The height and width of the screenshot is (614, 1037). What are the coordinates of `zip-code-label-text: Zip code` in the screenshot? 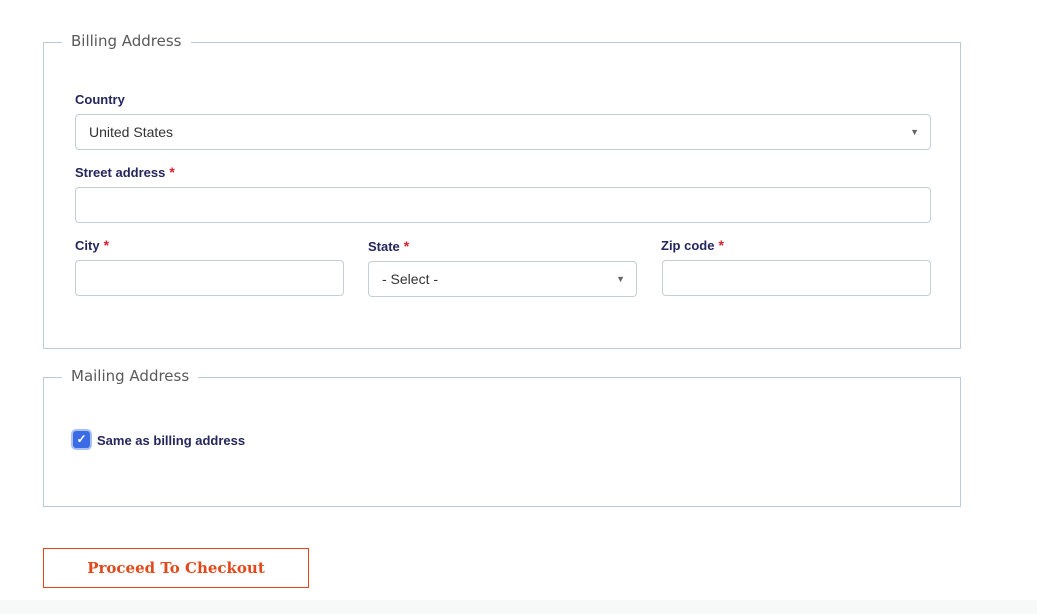 It's located at (688, 245).